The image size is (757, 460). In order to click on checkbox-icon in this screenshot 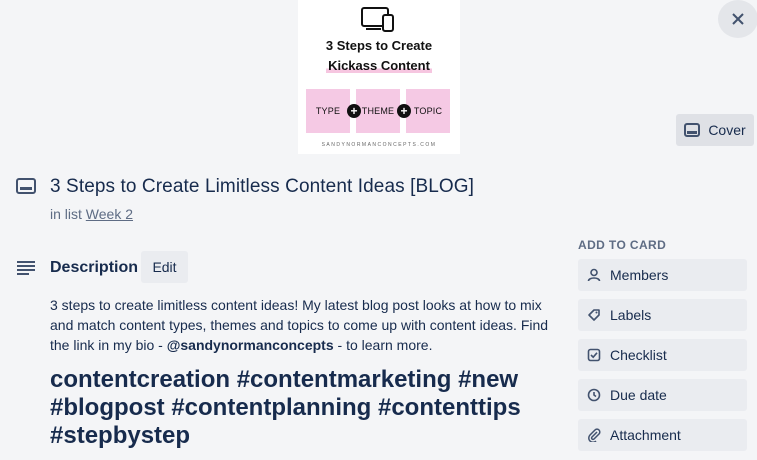, I will do `click(594, 355)`.